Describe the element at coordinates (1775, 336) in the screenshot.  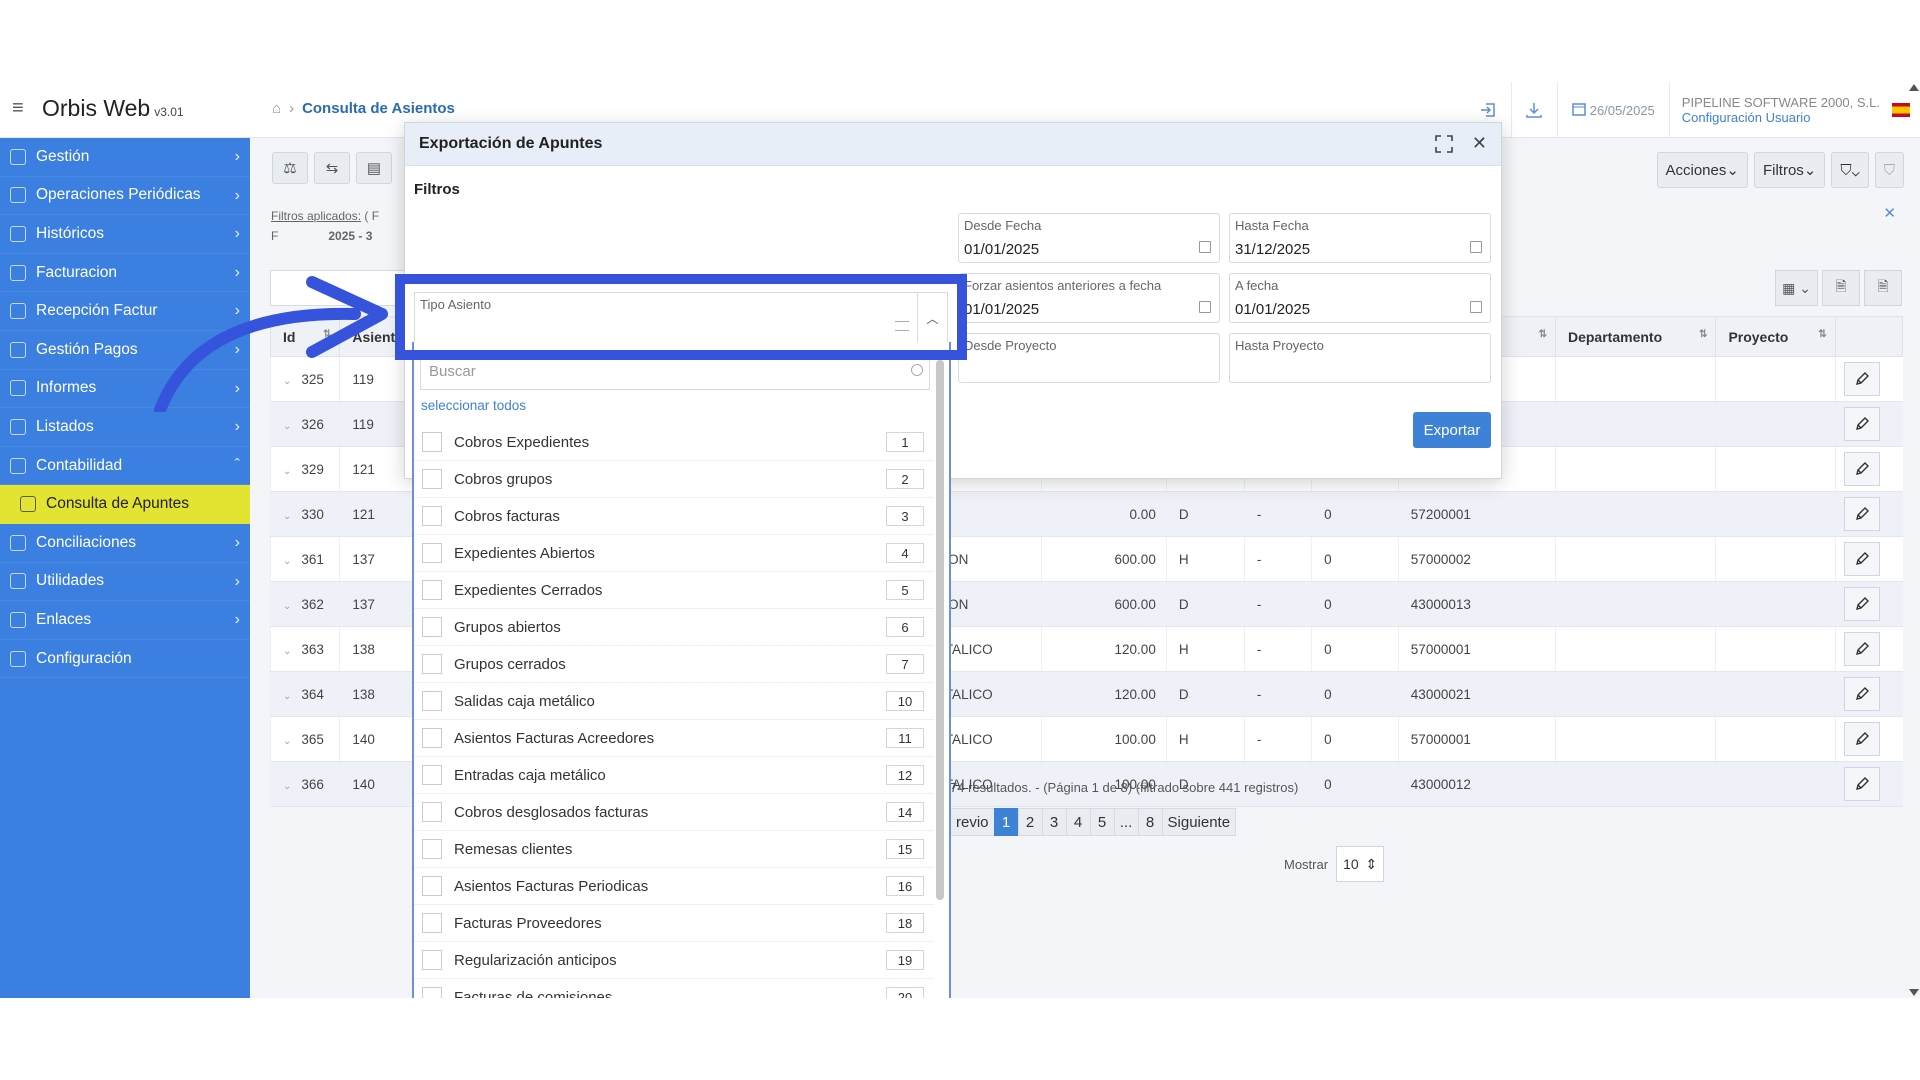
I see `col-proyecto: Proyecto ⇅` at that location.